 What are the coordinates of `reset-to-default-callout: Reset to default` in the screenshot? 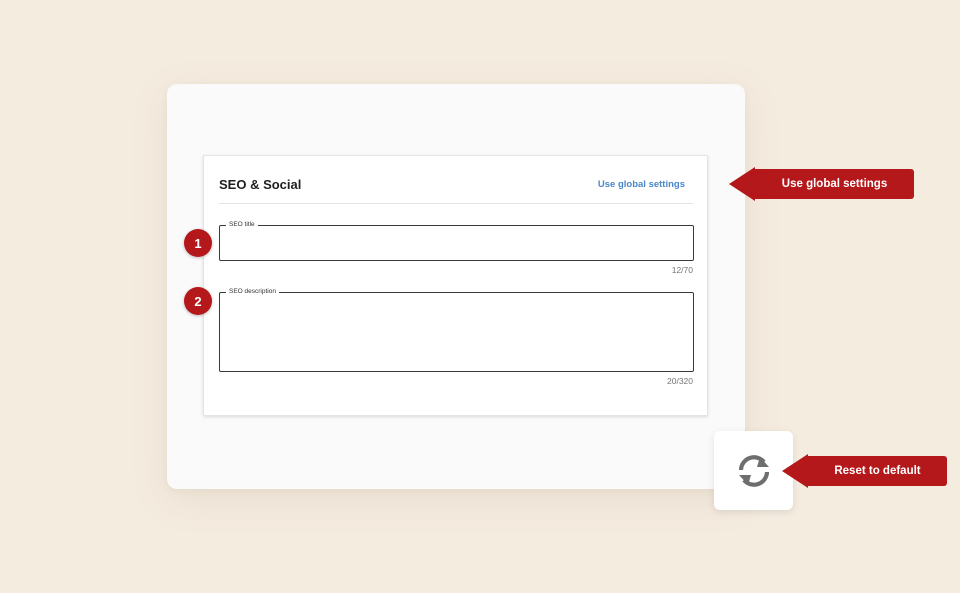 It's located at (864, 471).